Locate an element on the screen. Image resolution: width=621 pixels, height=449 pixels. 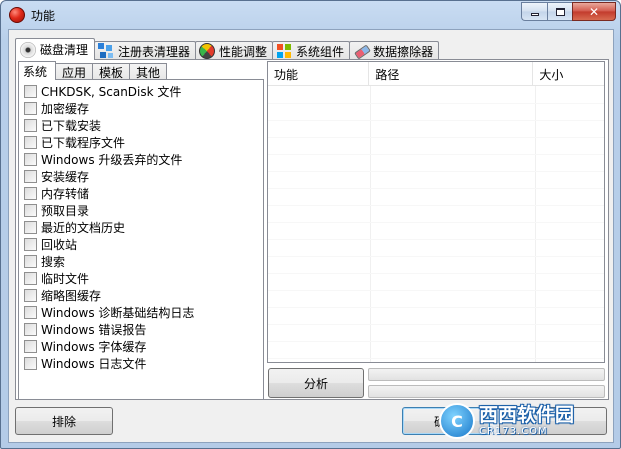
checklist-item: Windows 日志文件 is located at coordinates (141, 363).